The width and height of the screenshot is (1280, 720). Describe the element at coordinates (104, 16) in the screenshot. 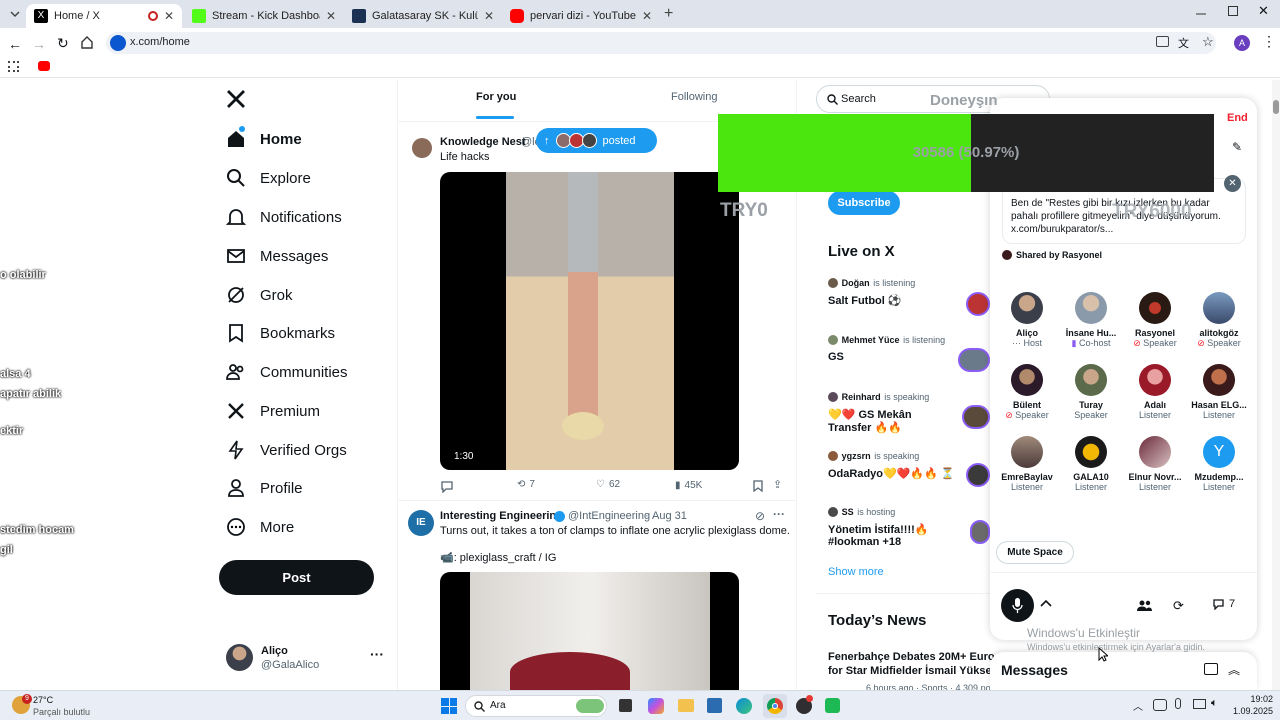

I see `tab-home-x: X Home / X ✕` at that location.